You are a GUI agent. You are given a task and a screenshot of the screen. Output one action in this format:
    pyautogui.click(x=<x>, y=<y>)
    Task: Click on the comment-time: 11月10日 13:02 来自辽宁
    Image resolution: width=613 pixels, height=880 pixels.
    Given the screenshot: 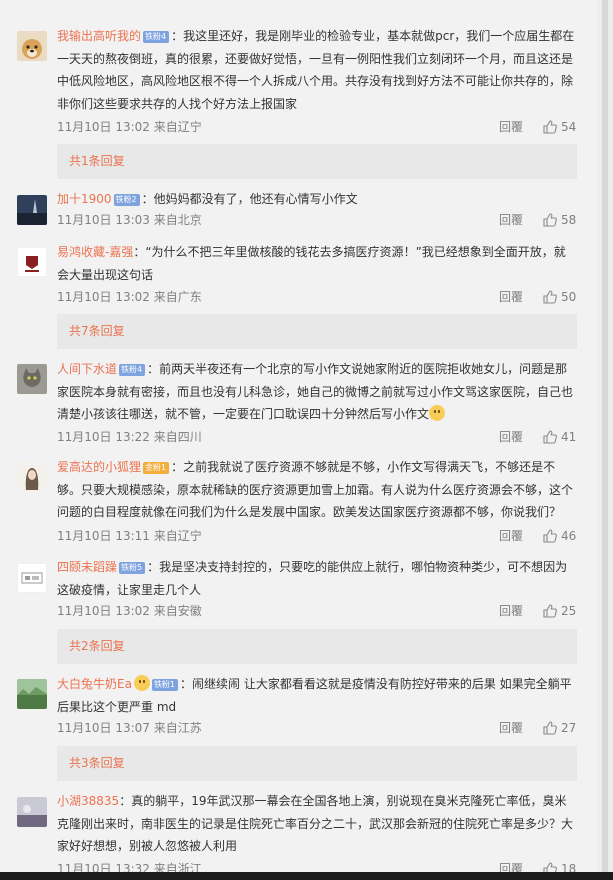 What is the action you would take?
    pyautogui.click(x=129, y=127)
    